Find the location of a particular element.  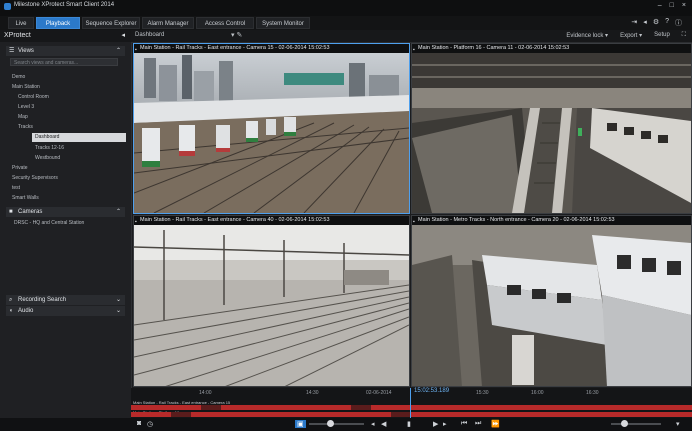

sidebar-brand: XProtect ◂ is located at coordinates (65, 36).